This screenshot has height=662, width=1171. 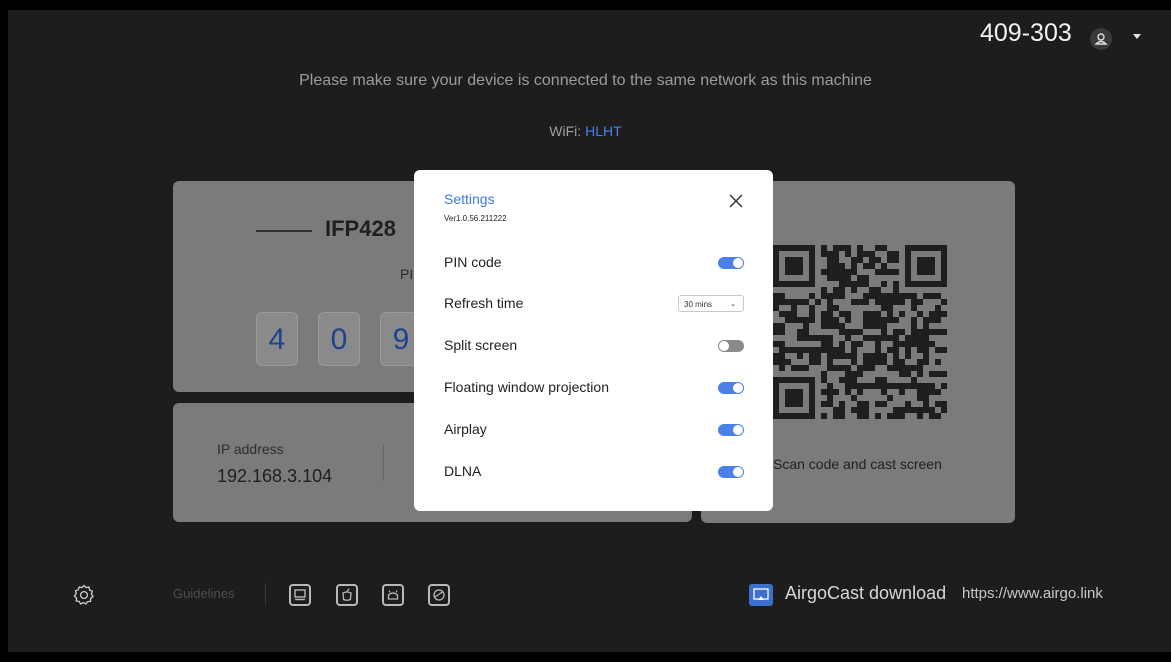 I want to click on setting-row-split-screen: Split screen, so click(x=594, y=346).